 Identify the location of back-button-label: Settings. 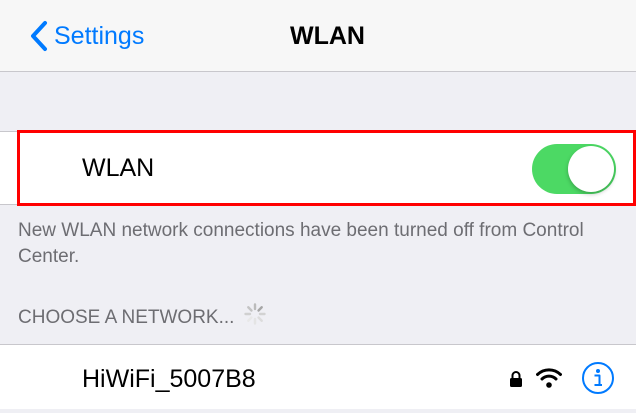
(99, 36).